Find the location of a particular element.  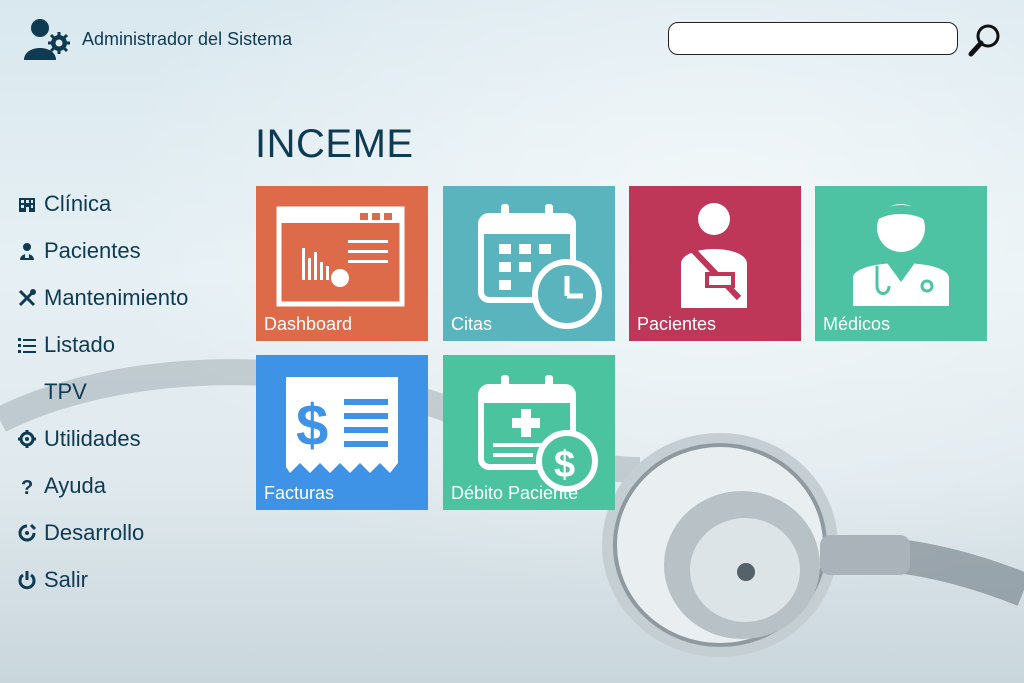

search-icon is located at coordinates (985, 40).